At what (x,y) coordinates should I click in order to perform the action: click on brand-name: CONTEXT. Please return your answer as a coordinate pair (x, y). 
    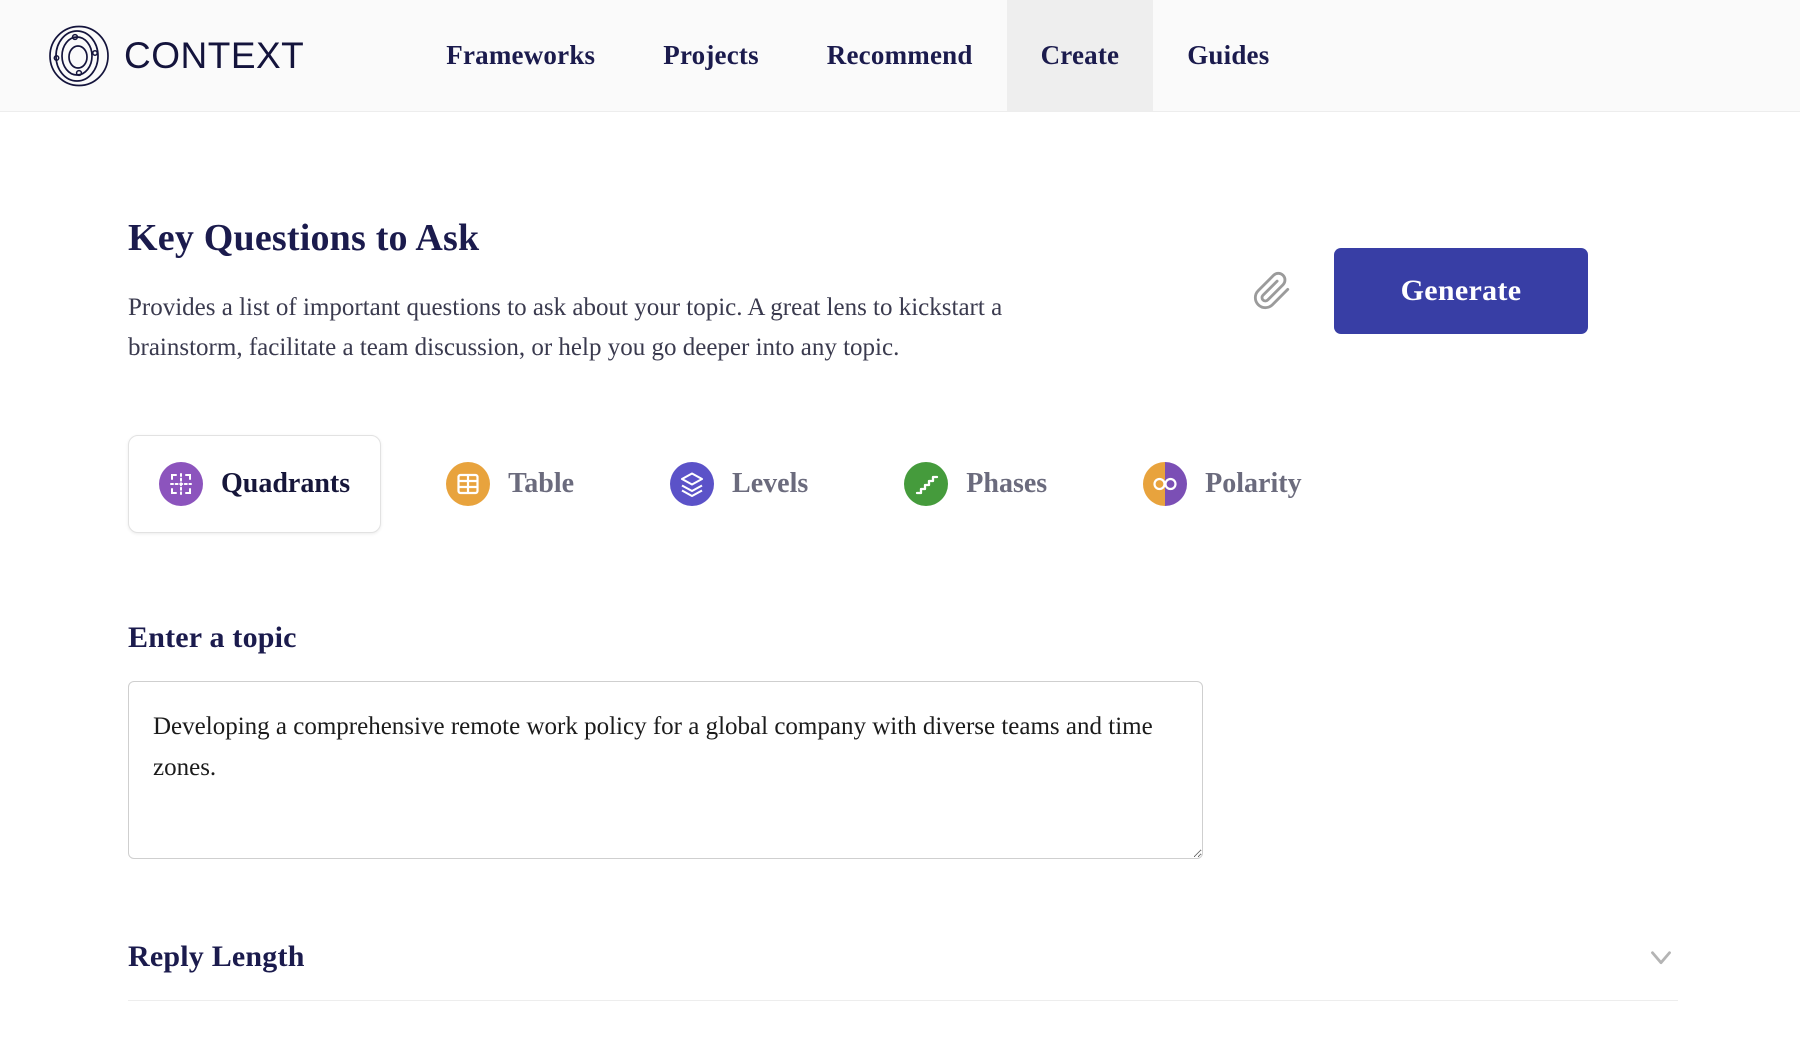
    Looking at the image, I should click on (214, 55).